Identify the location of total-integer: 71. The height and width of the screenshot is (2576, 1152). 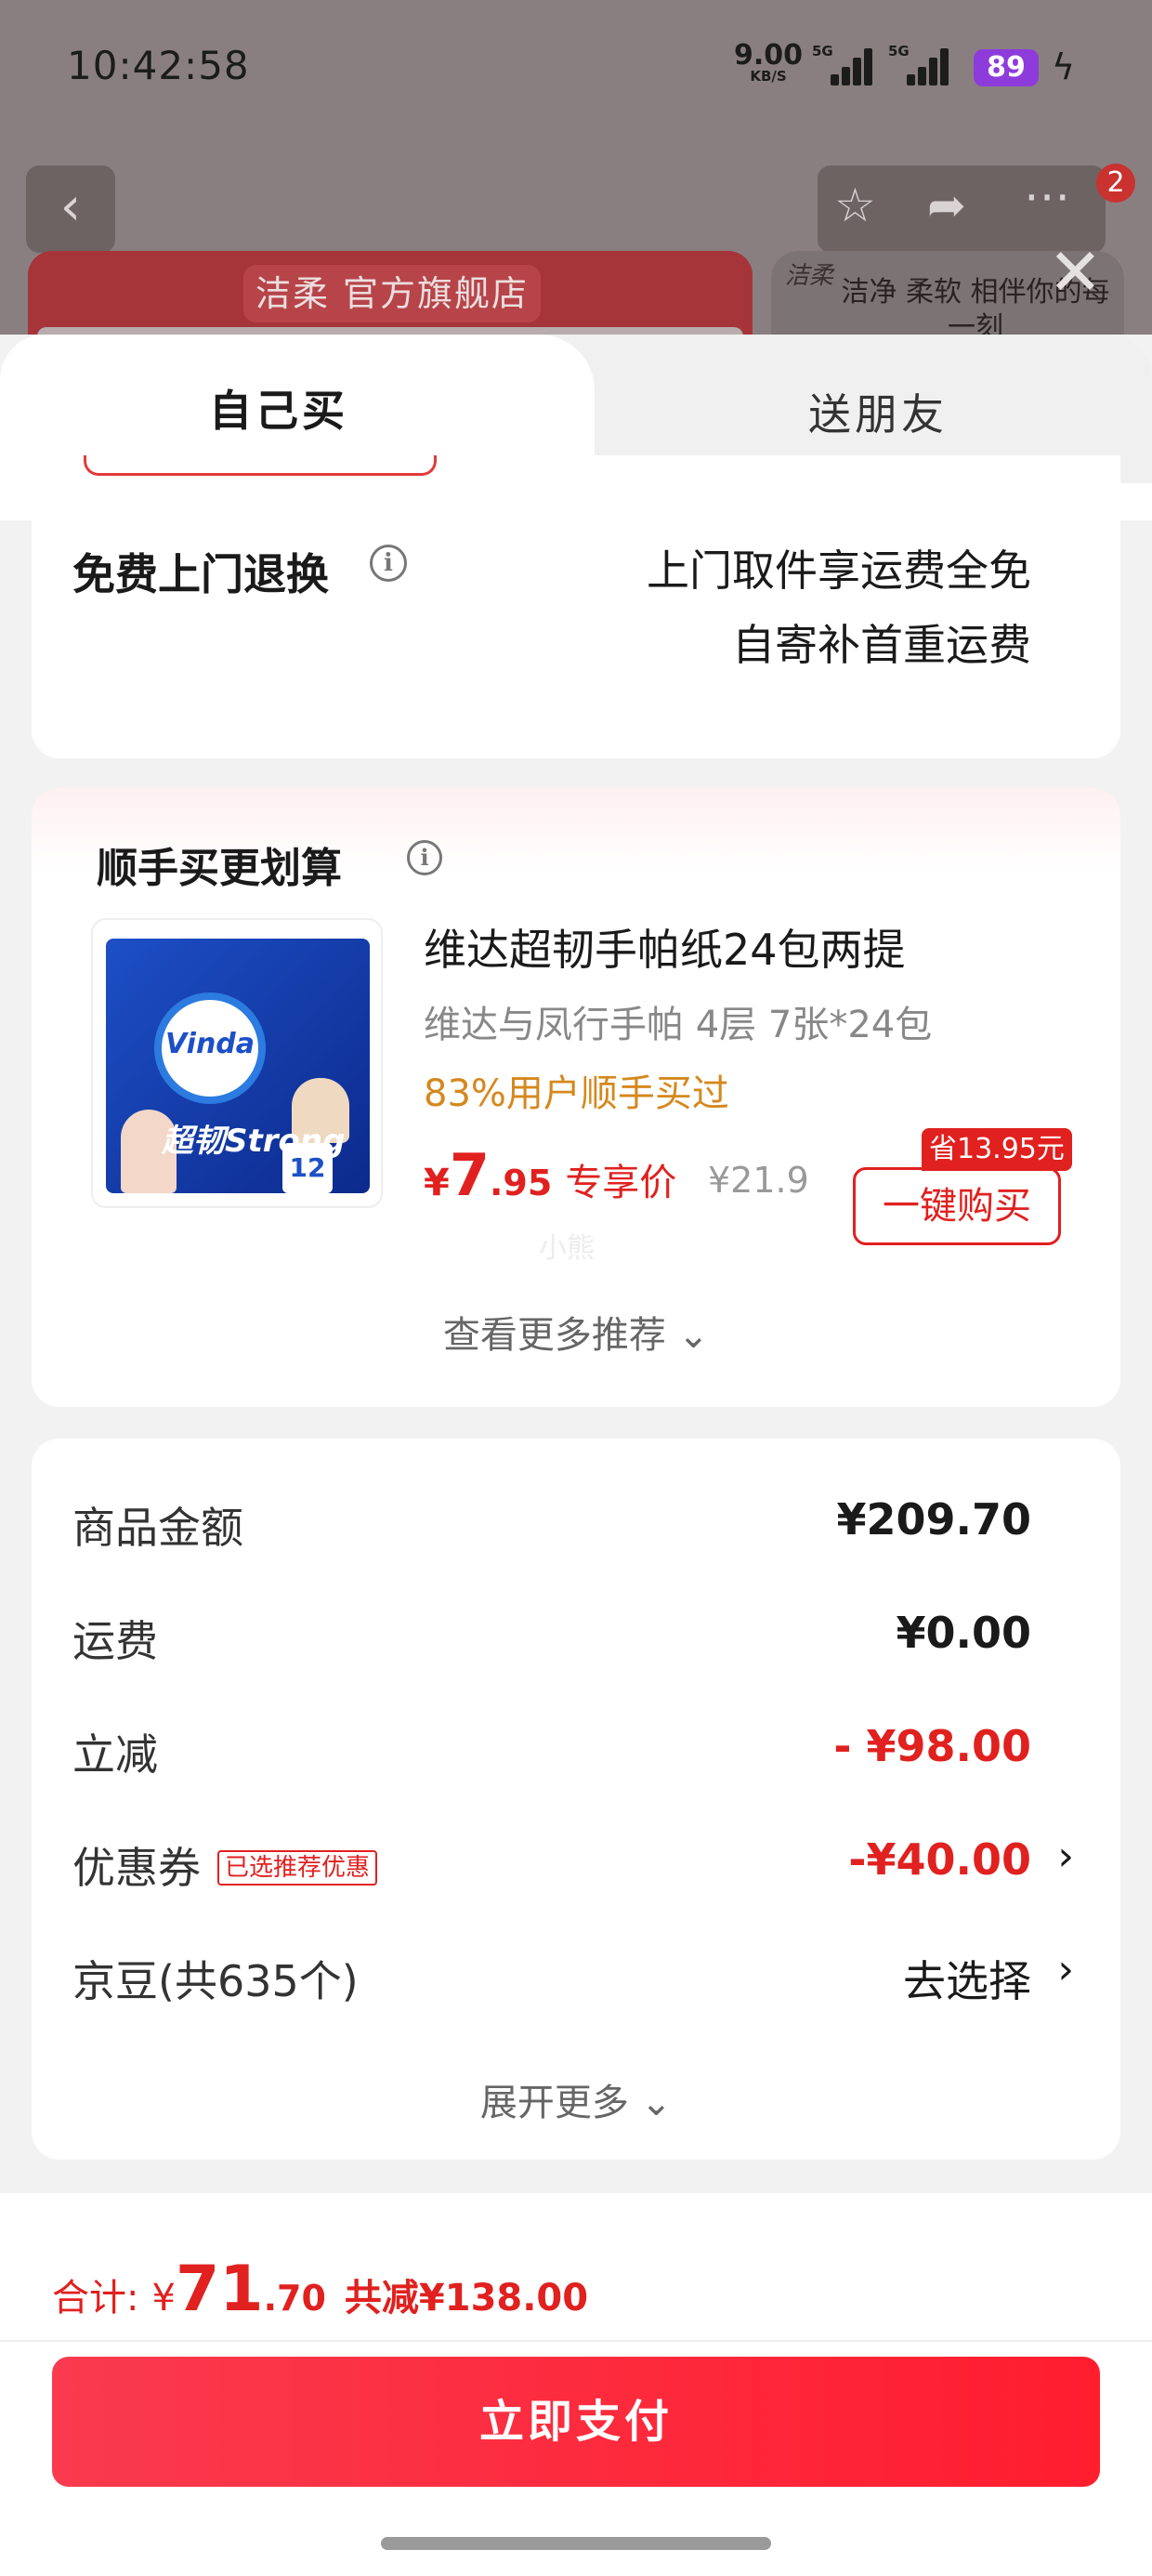
(219, 2289).